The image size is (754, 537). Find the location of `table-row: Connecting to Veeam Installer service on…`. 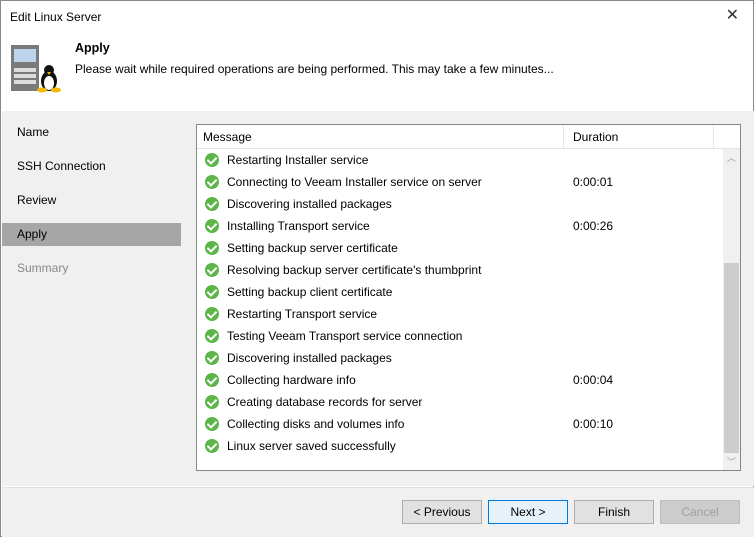

table-row: Connecting to Veeam Installer service on… is located at coordinates (468, 182).